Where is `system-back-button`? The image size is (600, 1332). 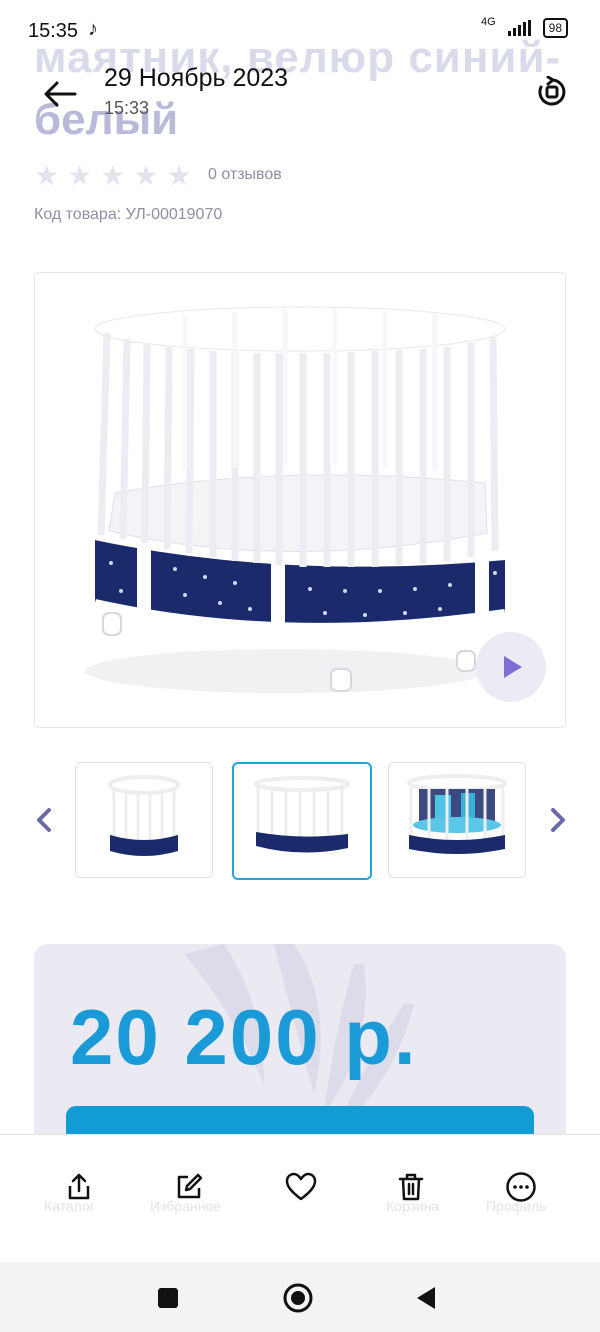
system-back-button is located at coordinates (426, 1298).